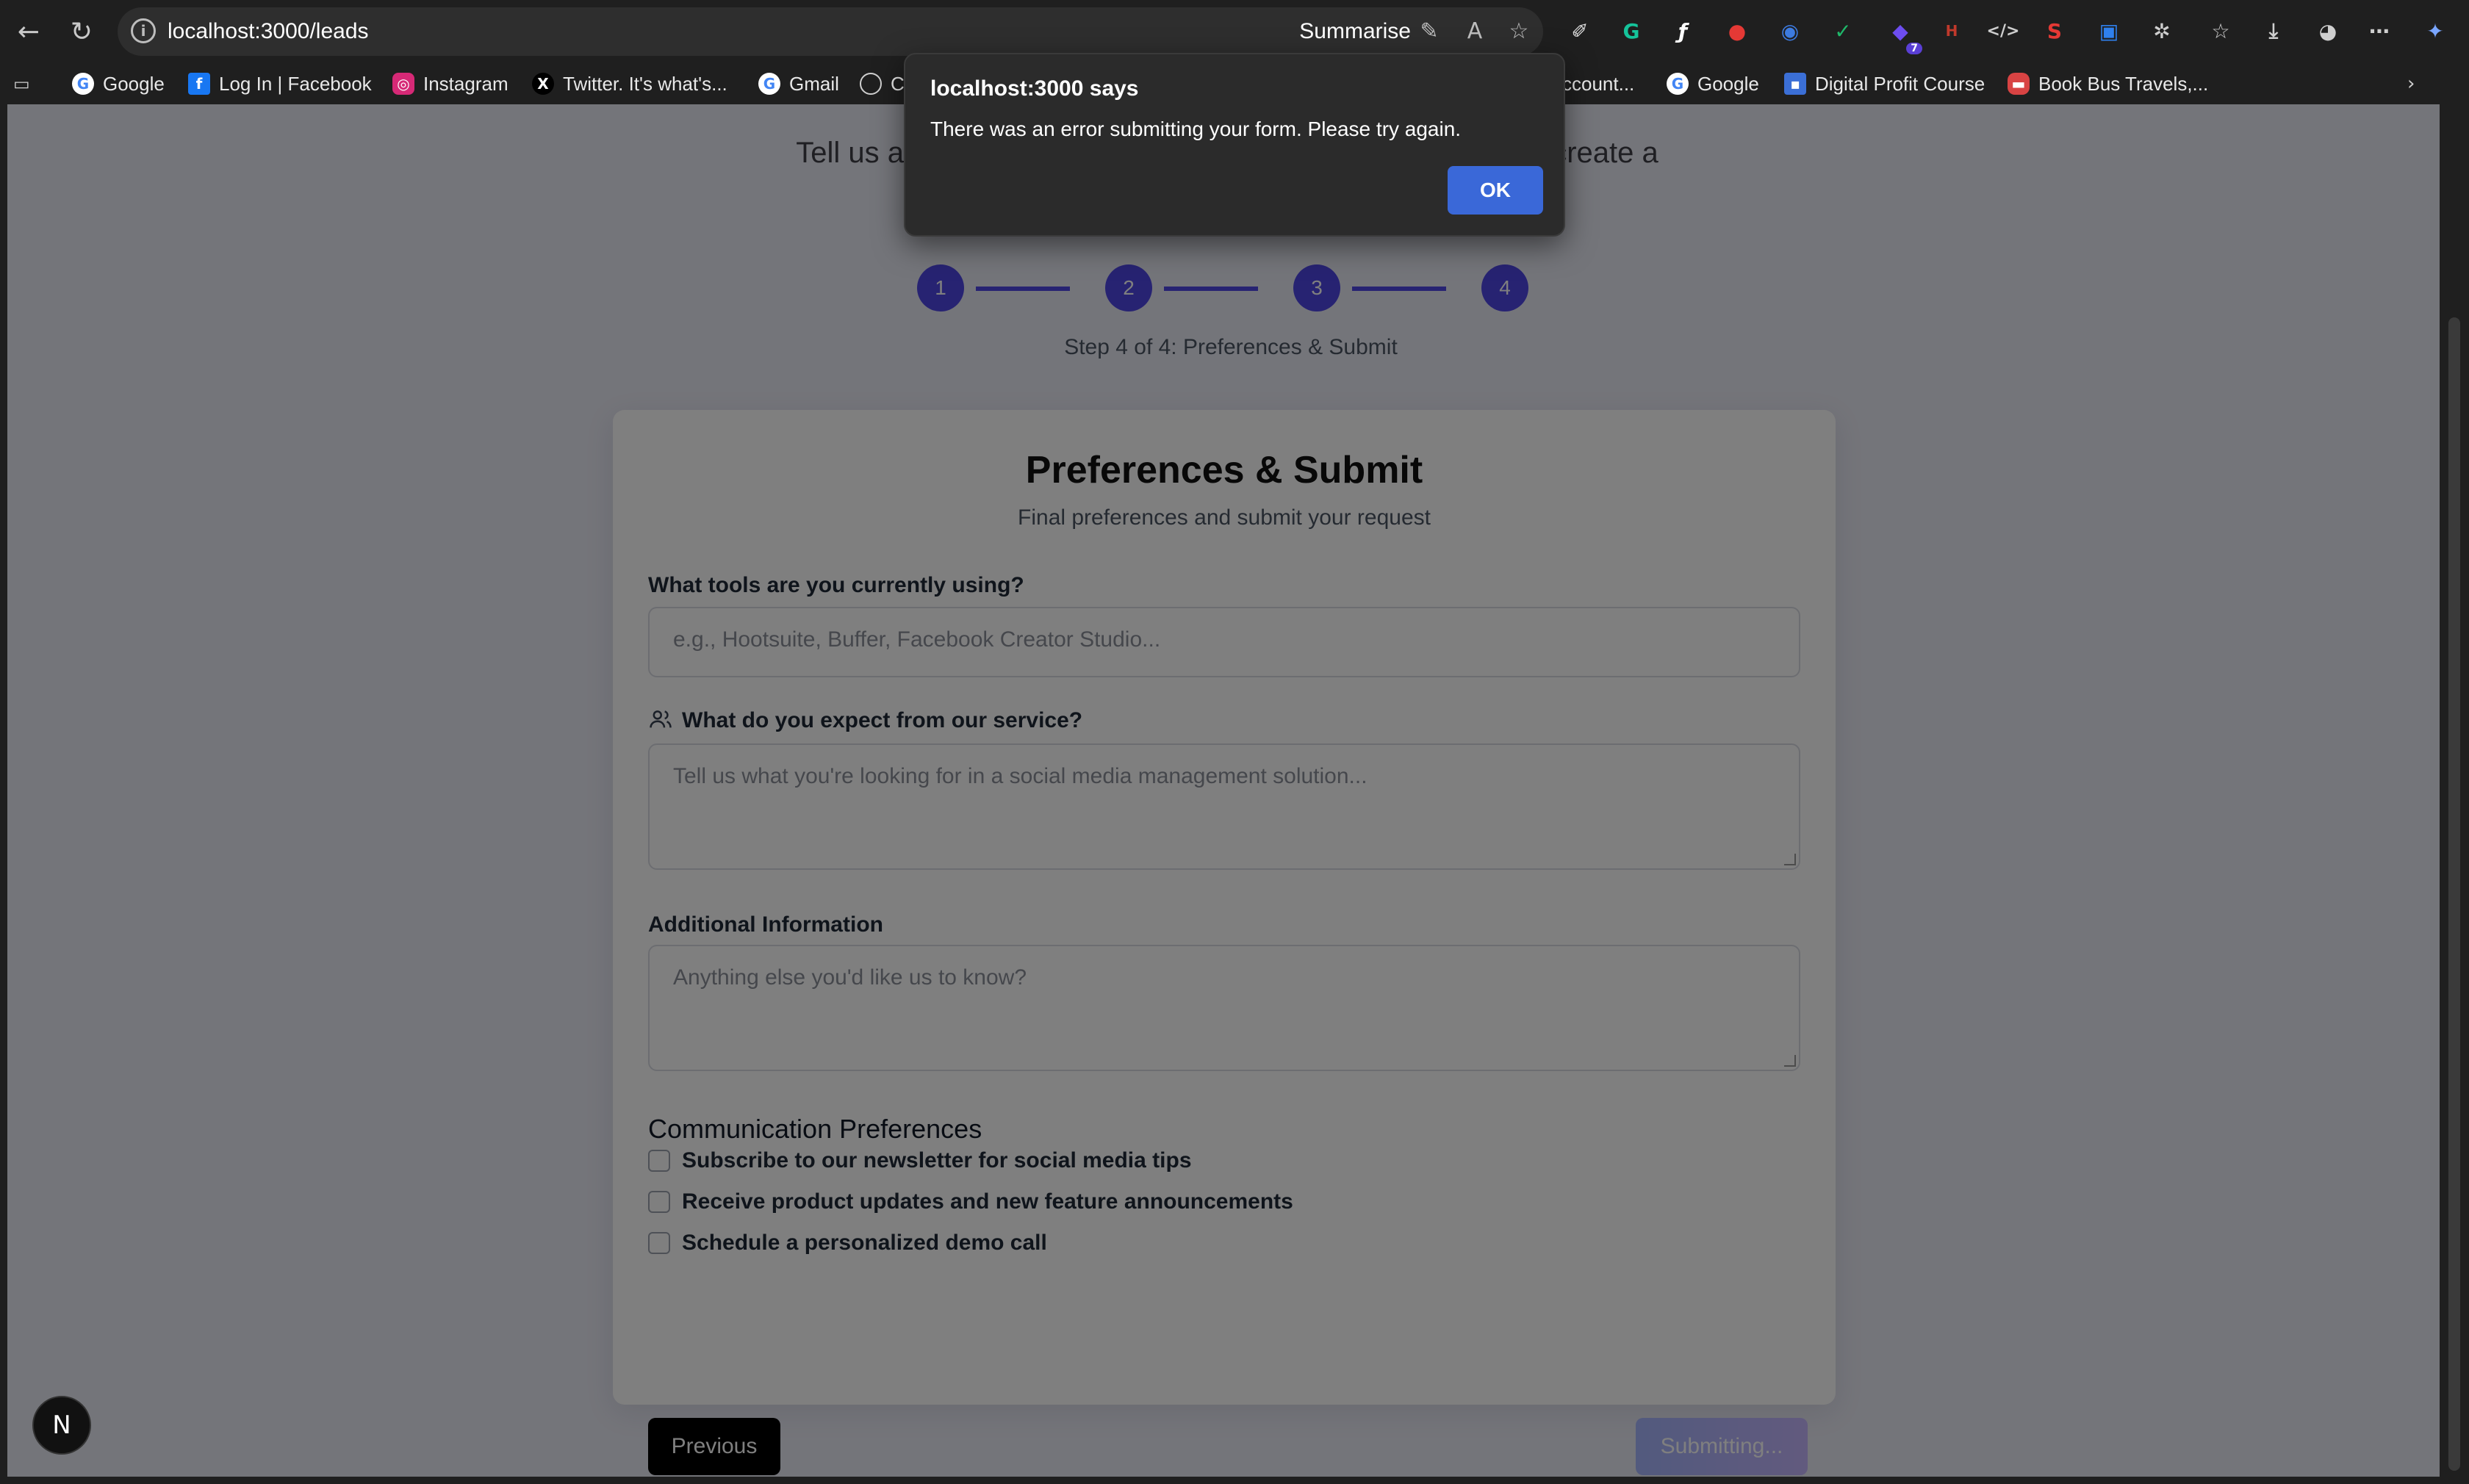 The image size is (2469, 1484). What do you see at coordinates (1355, 31) in the screenshot?
I see `summarise-button: Summarise` at bounding box center [1355, 31].